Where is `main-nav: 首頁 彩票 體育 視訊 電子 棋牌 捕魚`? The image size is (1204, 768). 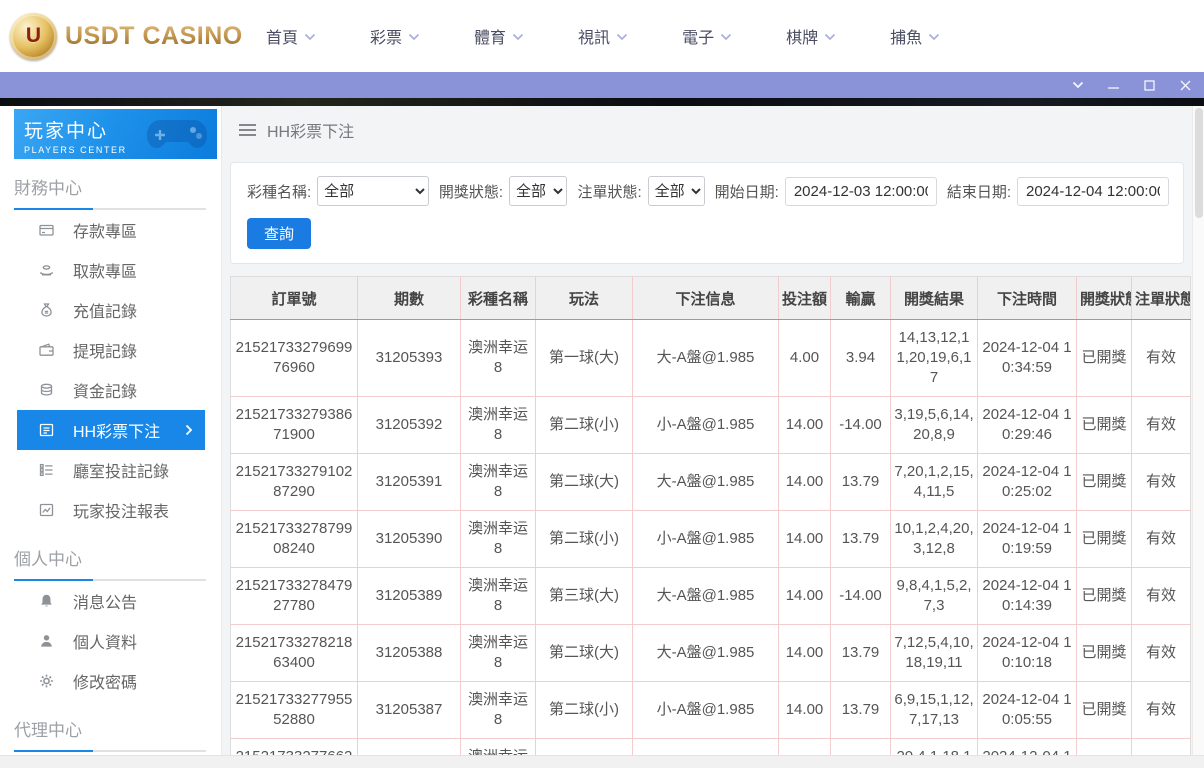
main-nav: 首頁 彩票 體育 視訊 電子 棋牌 捕魚 is located at coordinates (603, 36).